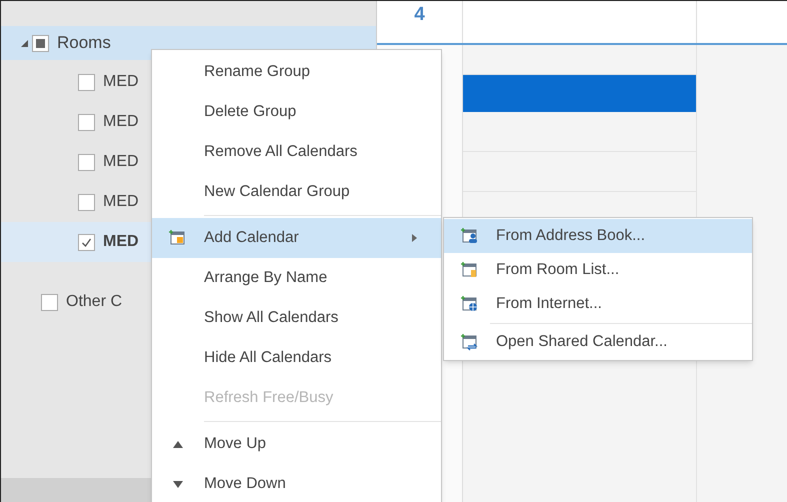 This screenshot has width=787, height=502. What do you see at coordinates (94, 302) in the screenshot?
I see `group-label: Other C` at bounding box center [94, 302].